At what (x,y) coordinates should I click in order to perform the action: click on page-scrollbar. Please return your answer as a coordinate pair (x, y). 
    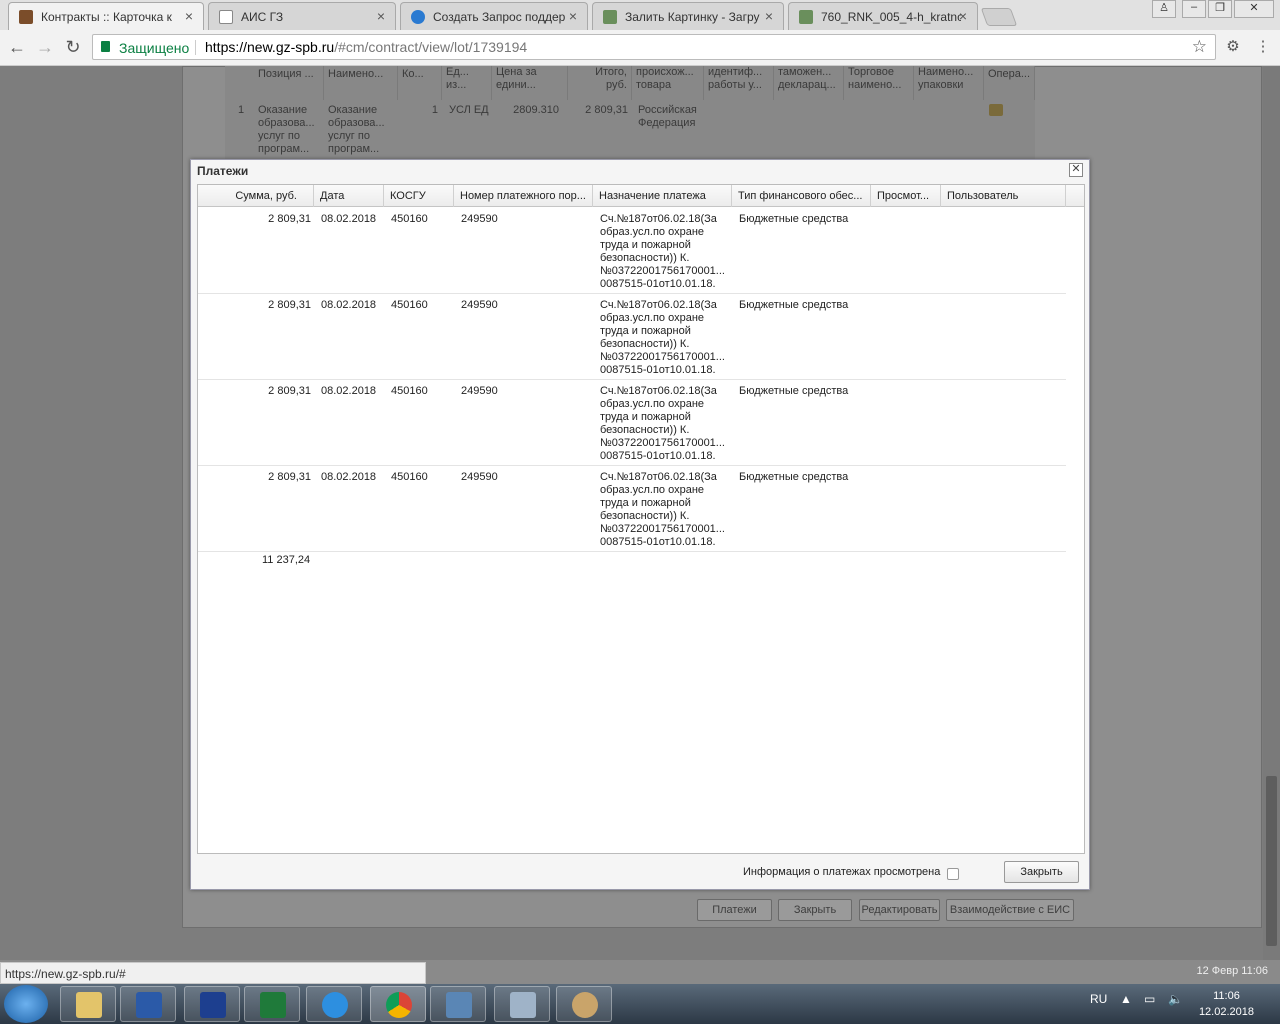
    Looking at the image, I should click on (1271, 513).